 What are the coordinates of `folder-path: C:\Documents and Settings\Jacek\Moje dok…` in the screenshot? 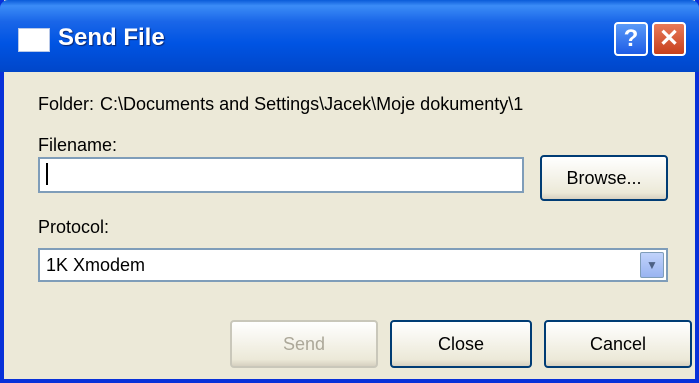 It's located at (312, 104).